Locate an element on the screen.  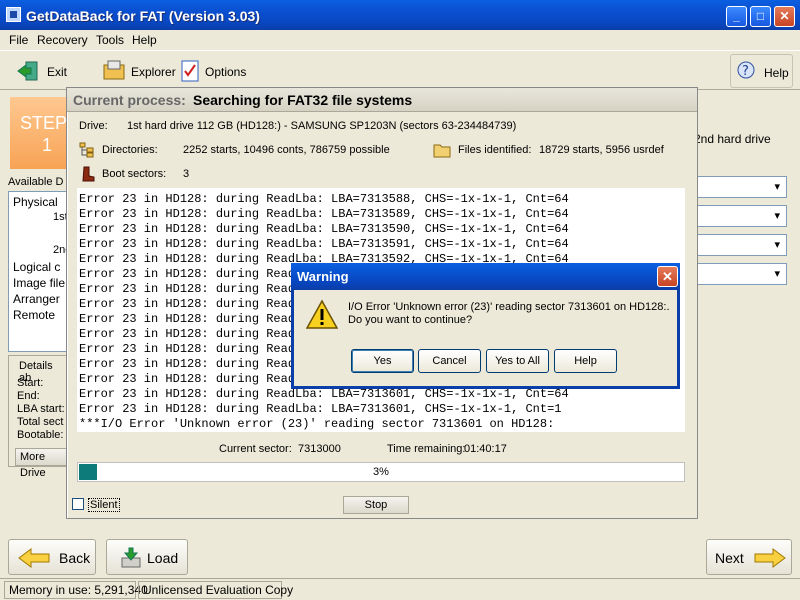
exit-button: Exit is located at coordinates (42, 71).